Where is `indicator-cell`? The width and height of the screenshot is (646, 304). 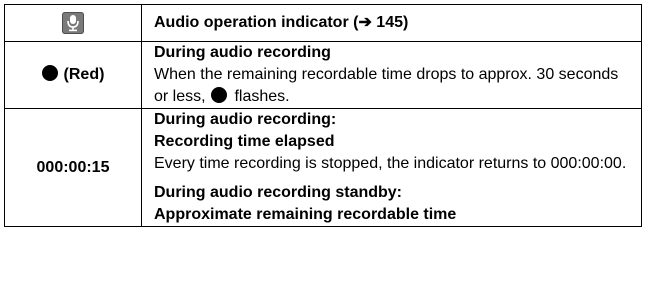
indicator-cell is located at coordinates (73, 23).